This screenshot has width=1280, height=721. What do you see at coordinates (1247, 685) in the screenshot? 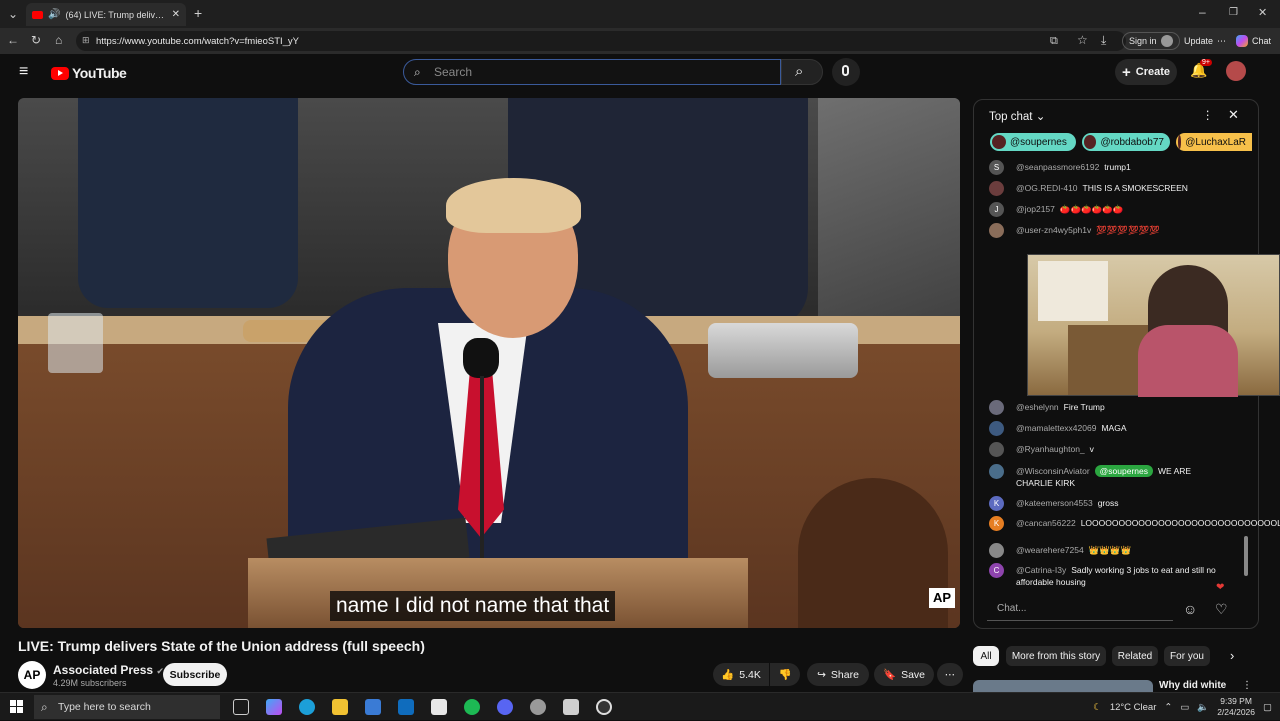
I see `related-more-icon: ⋮` at bounding box center [1247, 685].